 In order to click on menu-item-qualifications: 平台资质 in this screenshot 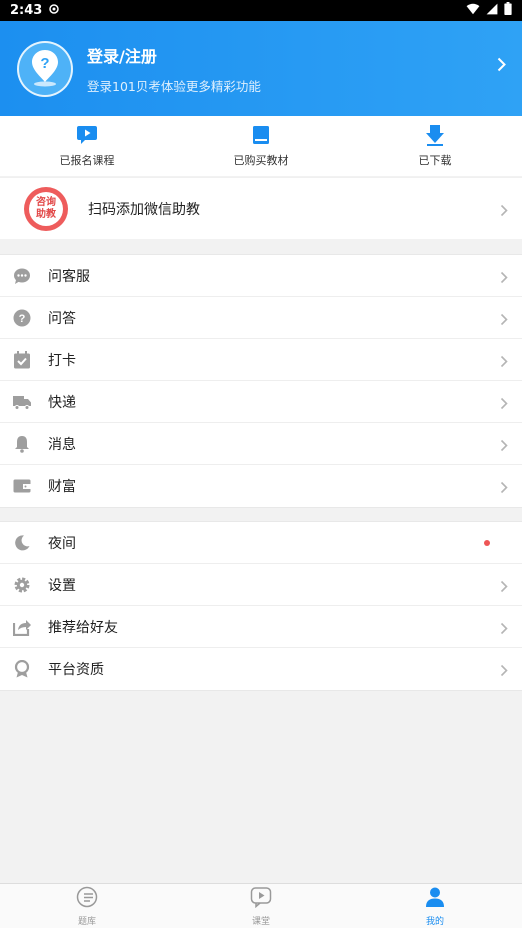, I will do `click(261, 669)`.